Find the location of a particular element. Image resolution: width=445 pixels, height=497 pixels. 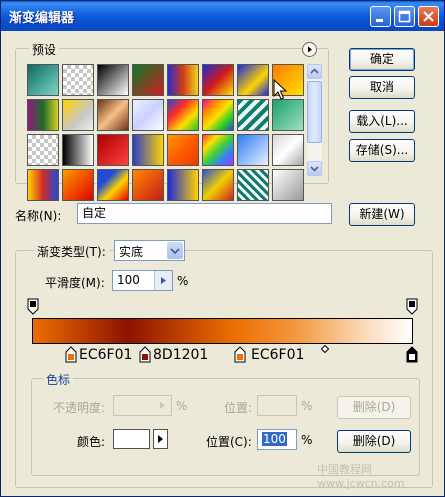

smoothness-slider-toggle is located at coordinates (163, 280).